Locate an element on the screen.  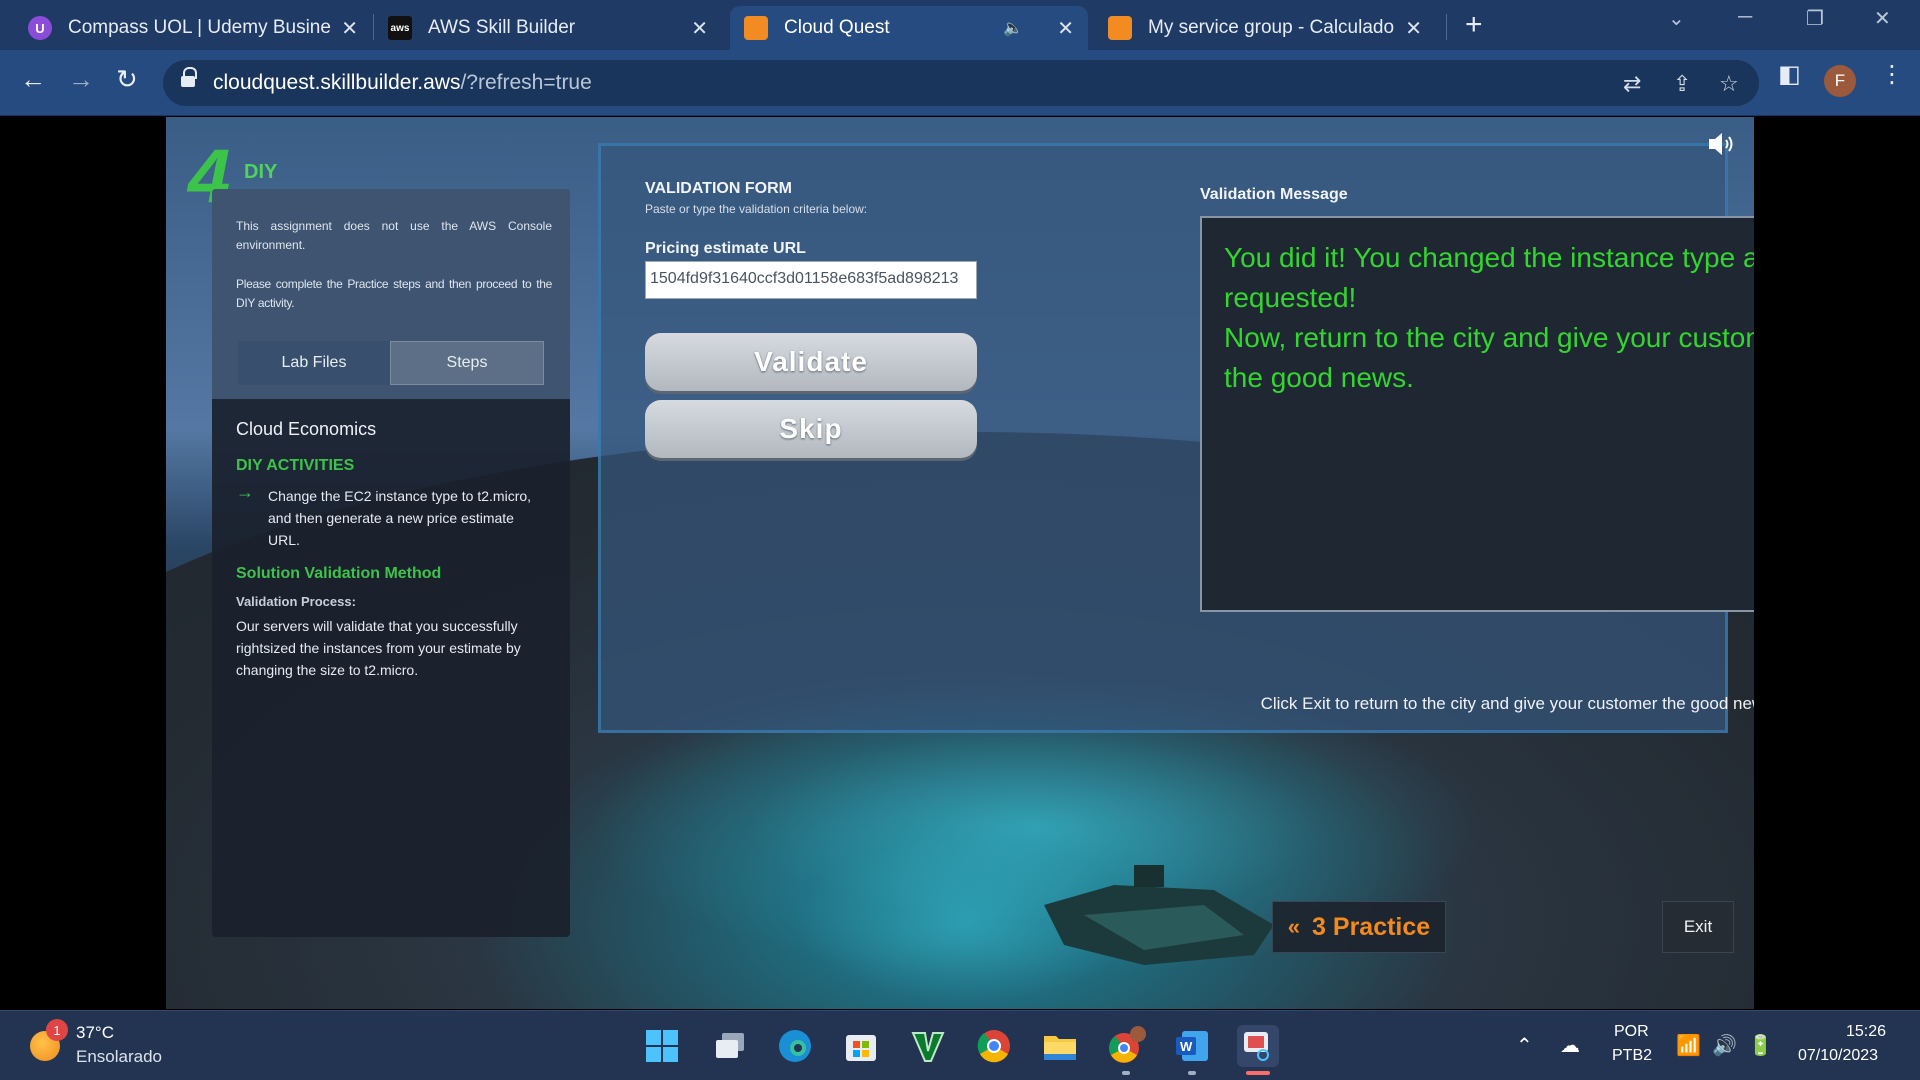
tab-steps: Steps is located at coordinates (467, 363).